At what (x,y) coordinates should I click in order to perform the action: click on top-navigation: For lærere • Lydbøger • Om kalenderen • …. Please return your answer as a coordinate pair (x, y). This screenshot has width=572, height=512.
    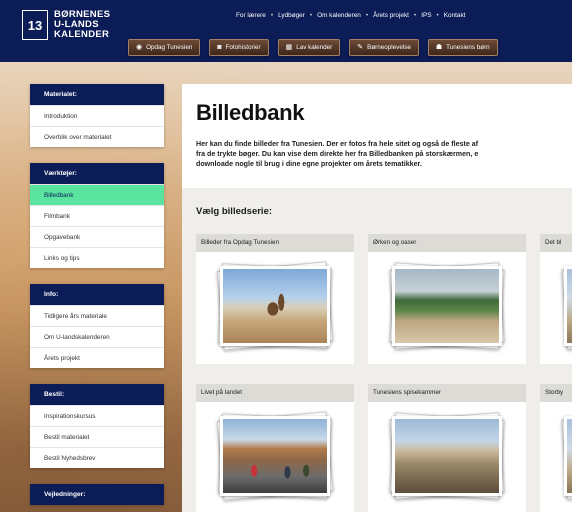
    Looking at the image, I should click on (350, 15).